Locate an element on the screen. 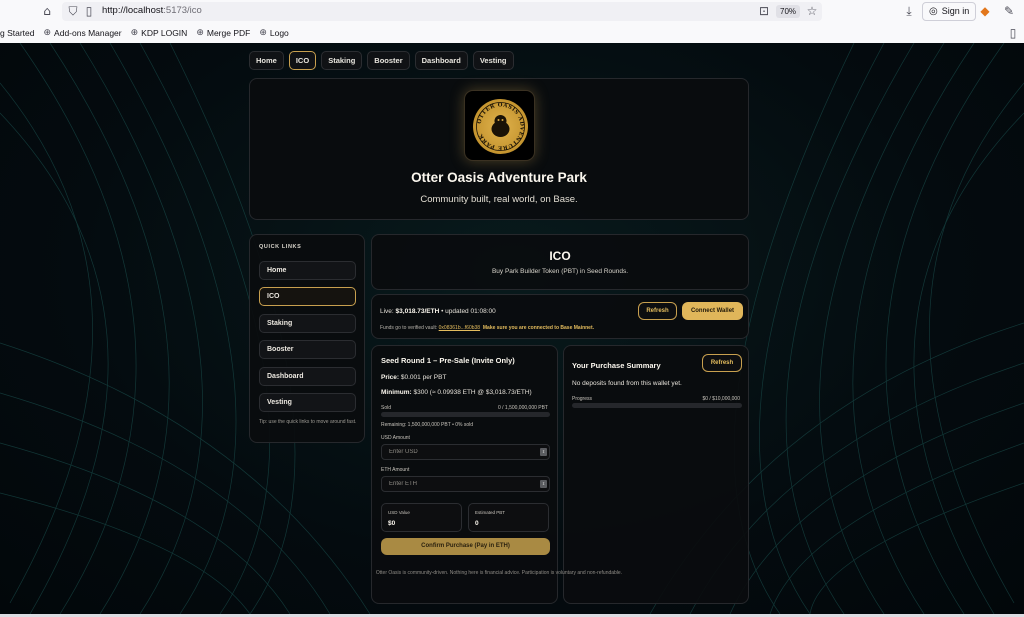 The width and height of the screenshot is (1024, 617). nav-home: Home is located at coordinates (266, 60).